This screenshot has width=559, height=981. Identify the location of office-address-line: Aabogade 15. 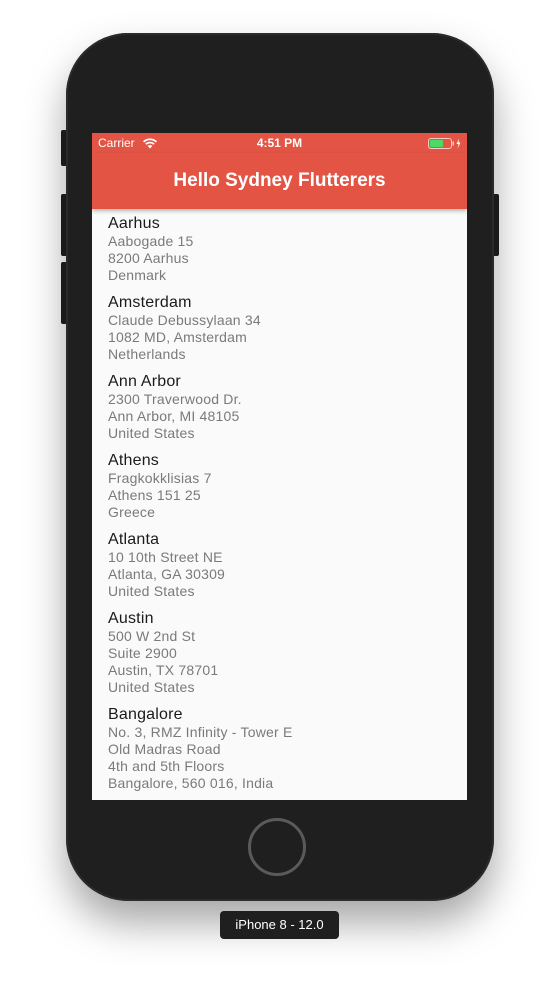
(151, 241).